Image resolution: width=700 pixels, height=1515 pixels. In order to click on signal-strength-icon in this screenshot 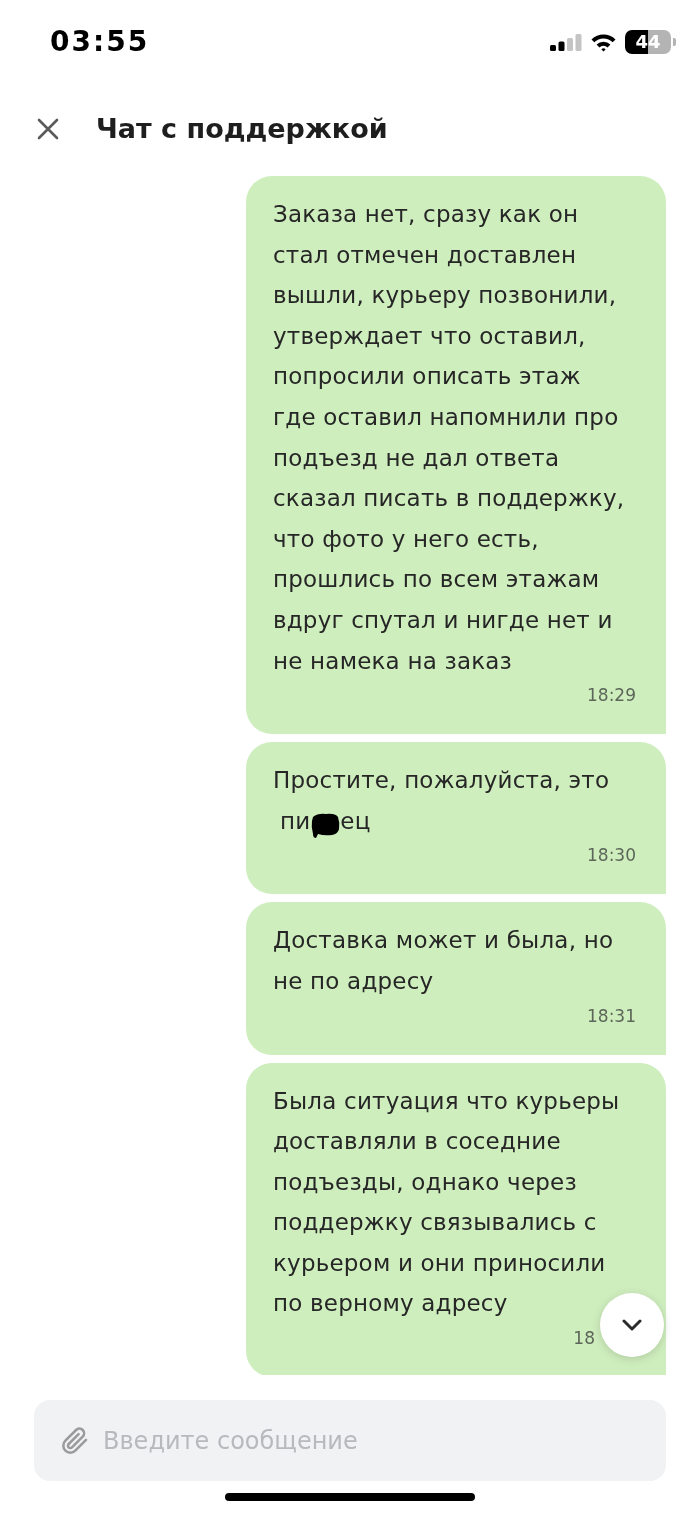, I will do `click(566, 42)`.